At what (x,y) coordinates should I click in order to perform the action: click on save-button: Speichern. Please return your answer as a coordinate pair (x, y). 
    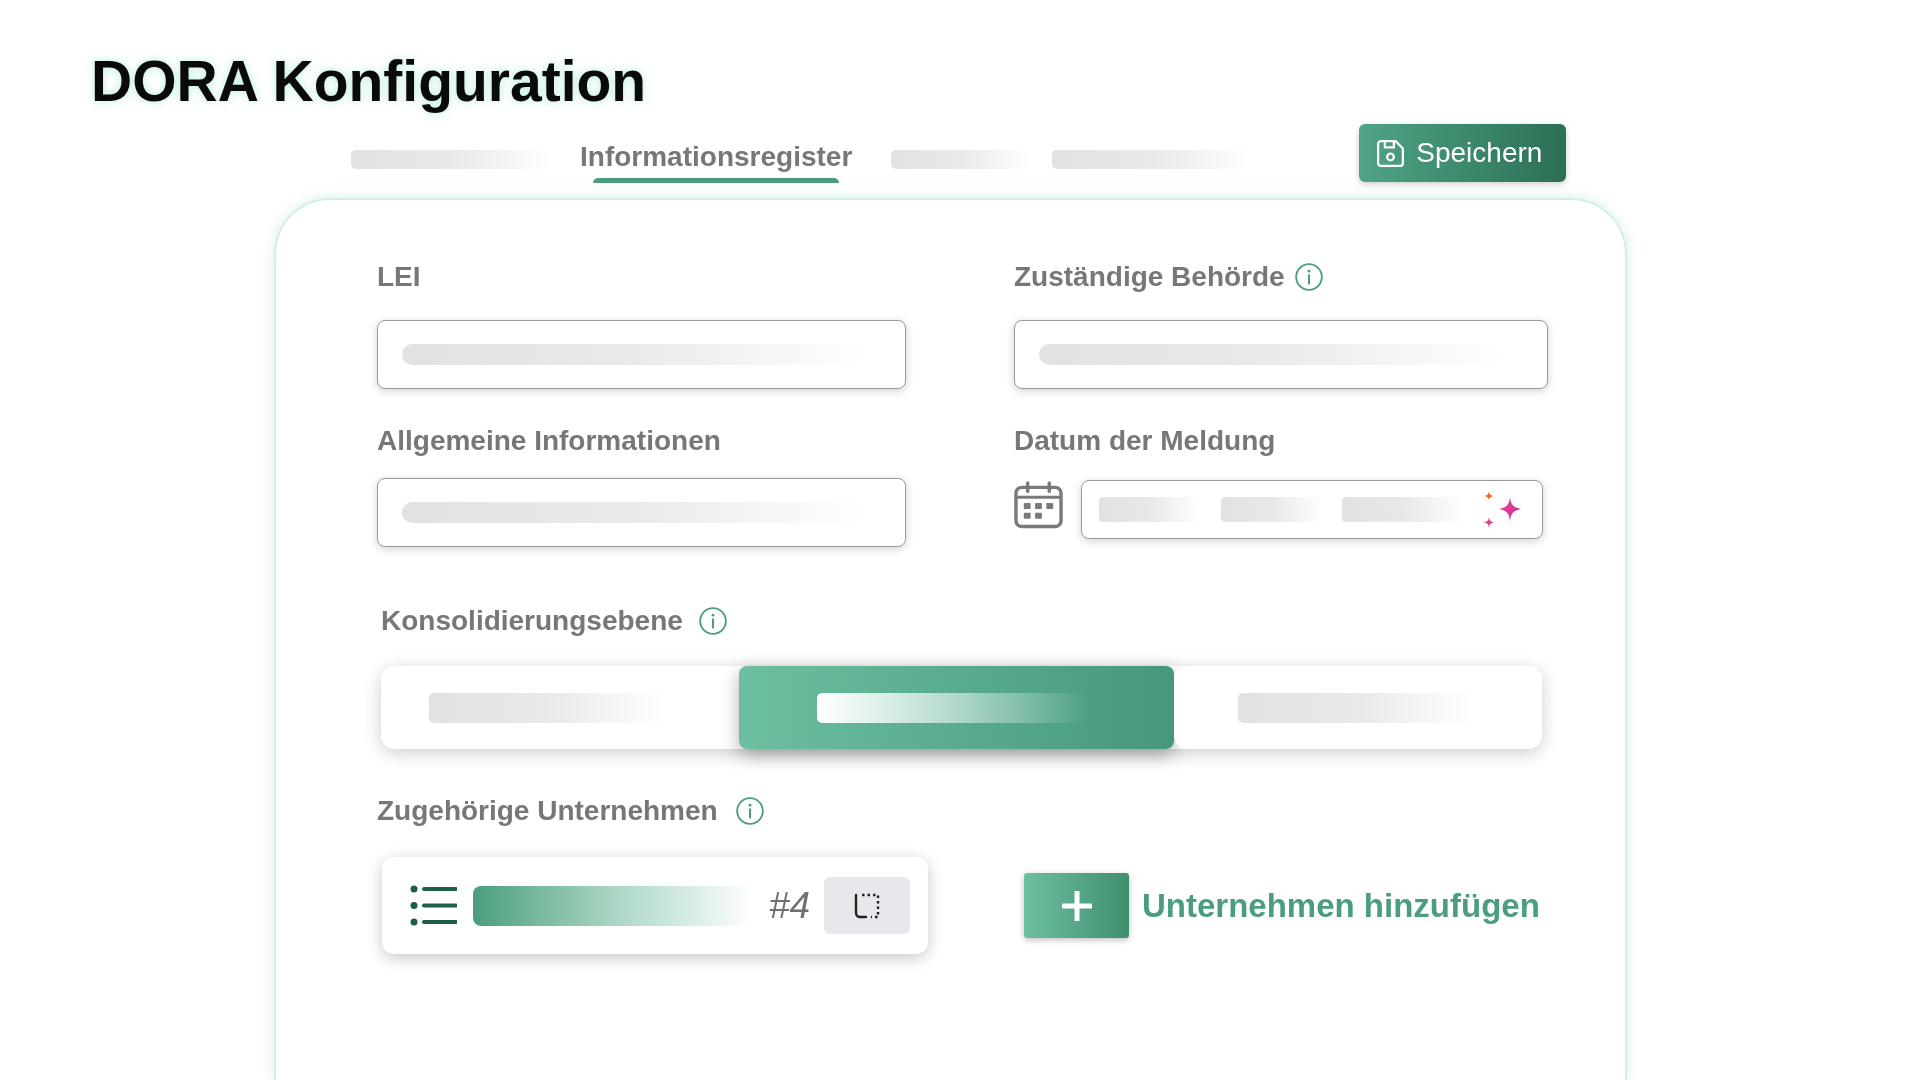
    Looking at the image, I should click on (1463, 153).